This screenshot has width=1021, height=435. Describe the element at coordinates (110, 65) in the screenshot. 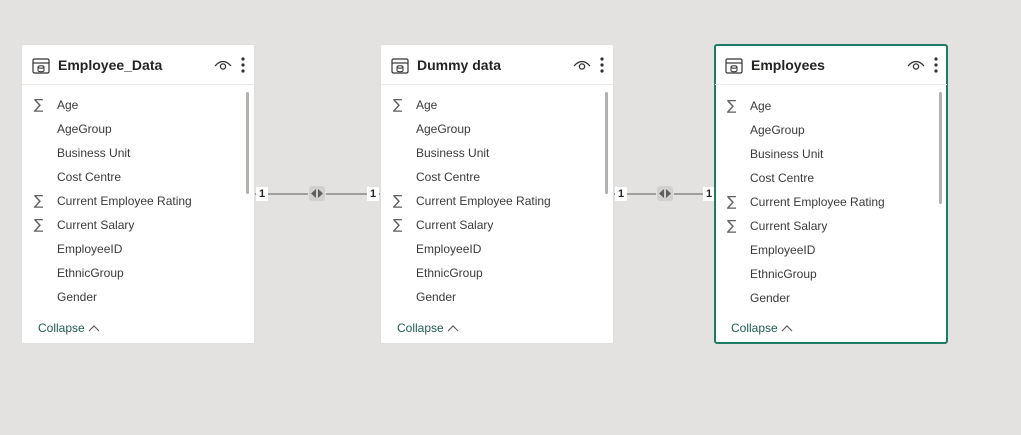

I see `table-title: Employee_Data` at that location.